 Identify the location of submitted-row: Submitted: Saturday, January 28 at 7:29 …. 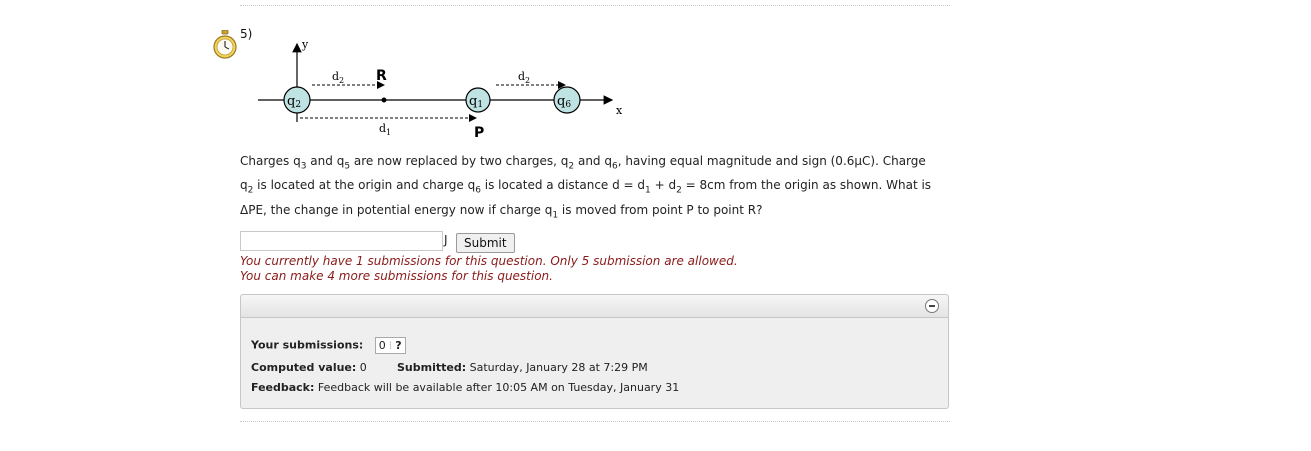
(522, 367).